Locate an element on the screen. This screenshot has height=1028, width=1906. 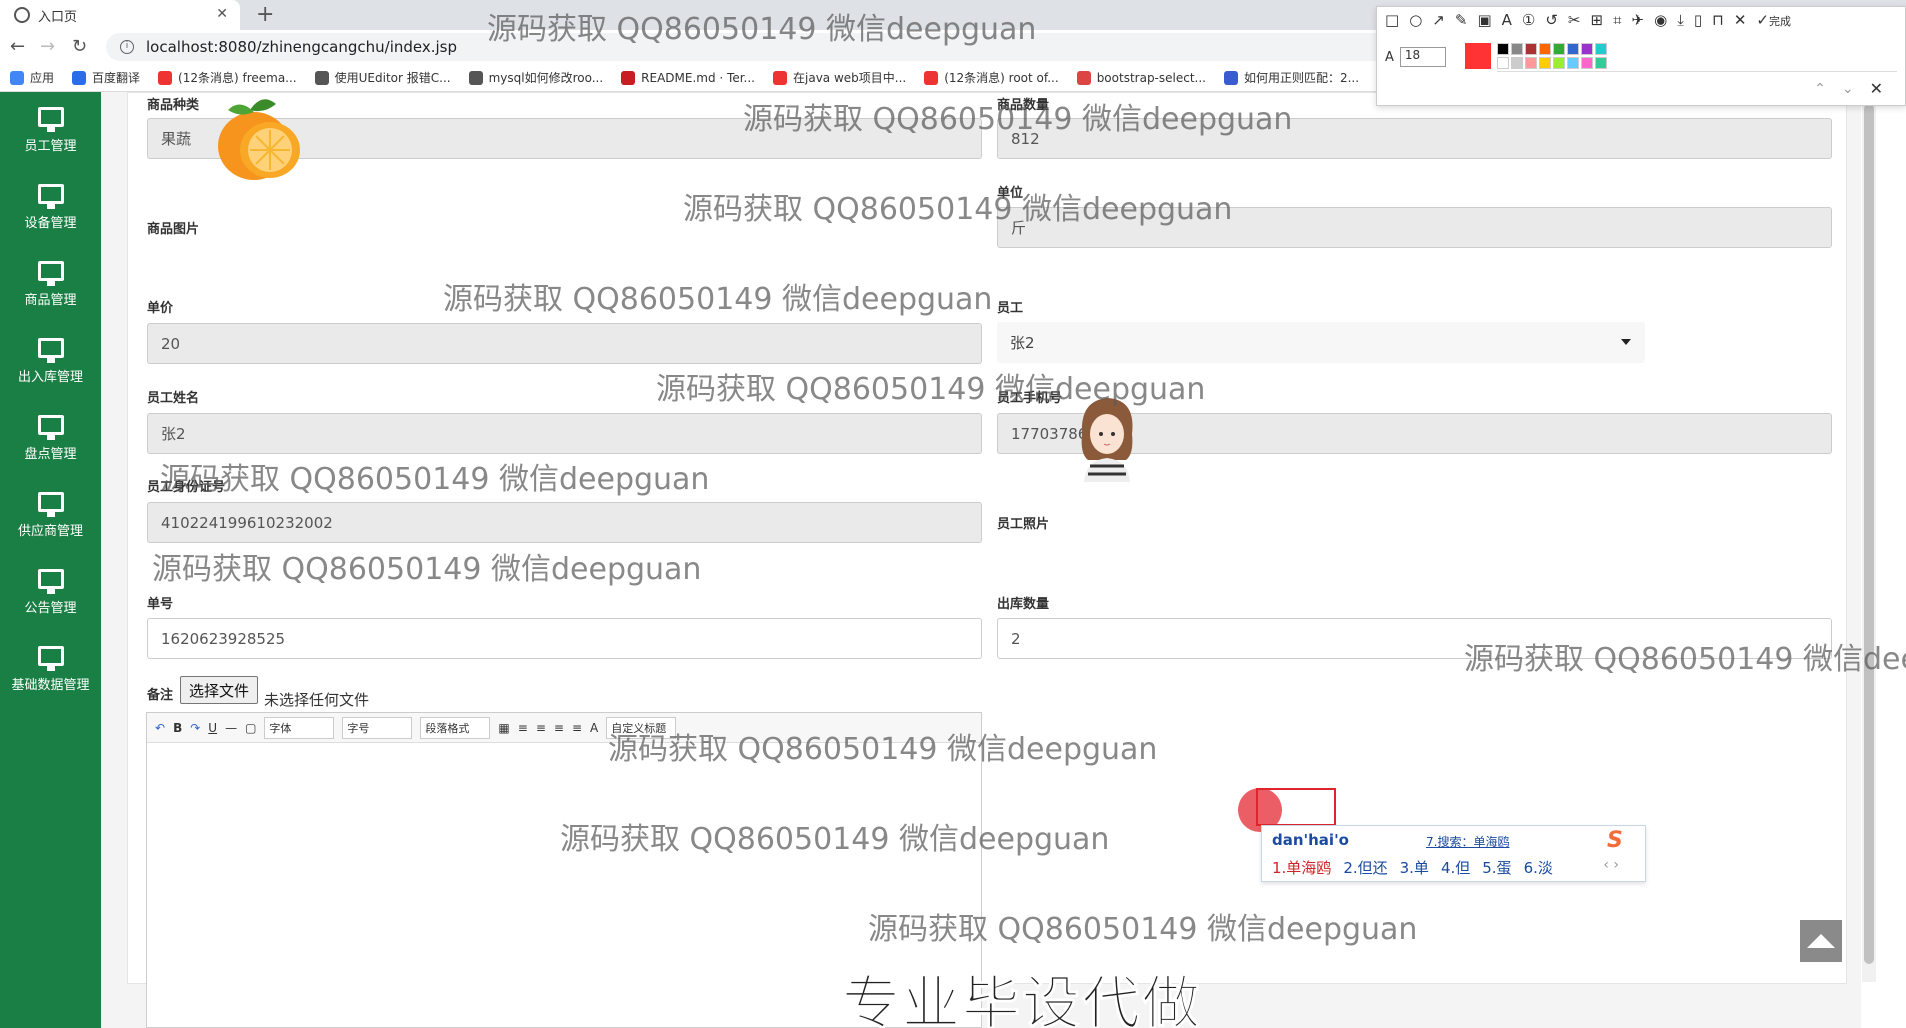
tab-title: 入口页 is located at coordinates (58, 17).